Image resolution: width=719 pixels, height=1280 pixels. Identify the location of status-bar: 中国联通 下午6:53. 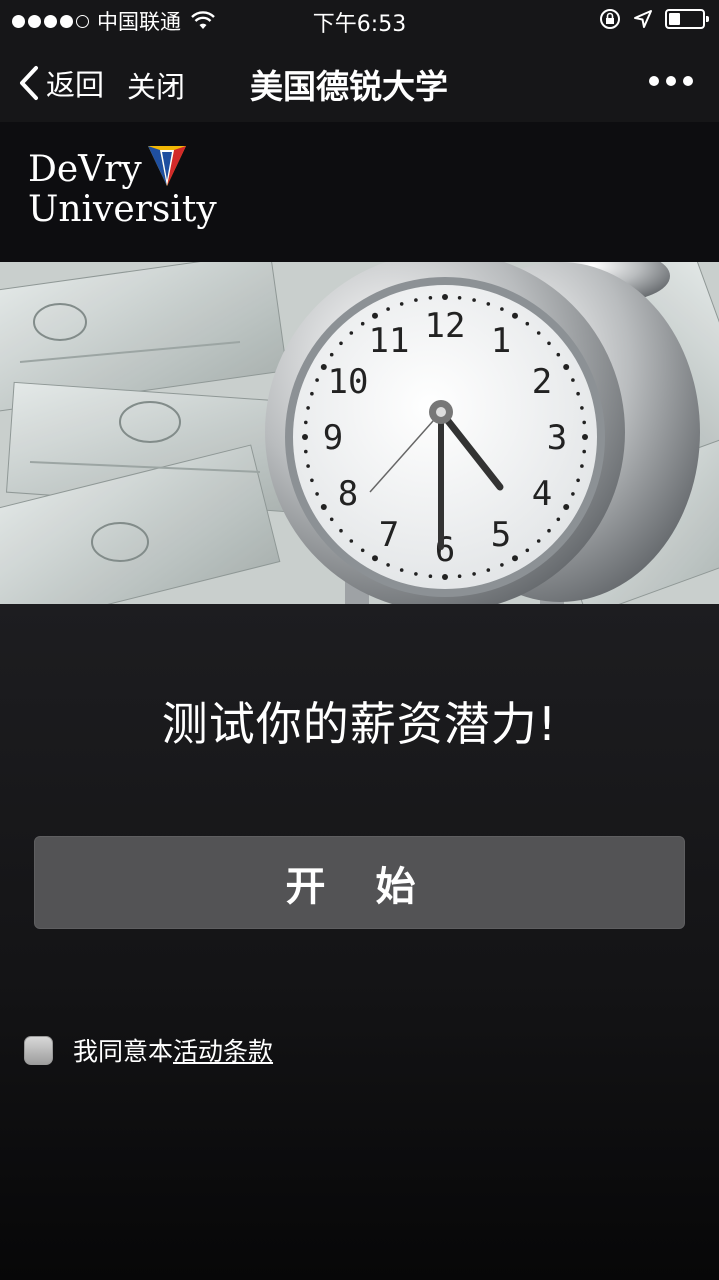
(359, 20).